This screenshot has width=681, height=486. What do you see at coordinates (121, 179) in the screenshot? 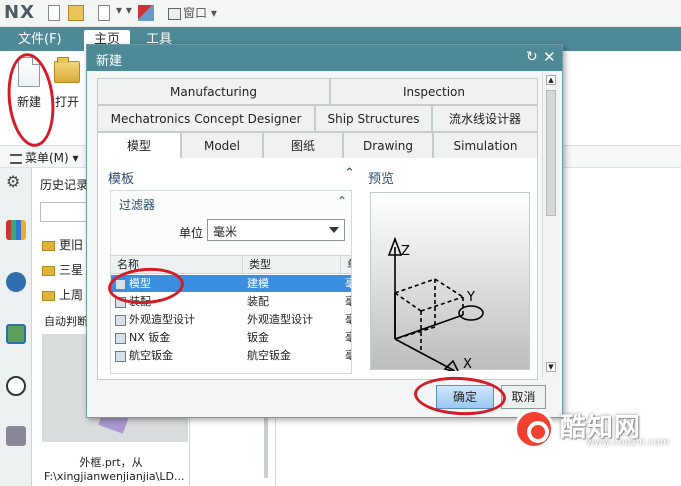
I see `templates-section-title: 模板` at bounding box center [121, 179].